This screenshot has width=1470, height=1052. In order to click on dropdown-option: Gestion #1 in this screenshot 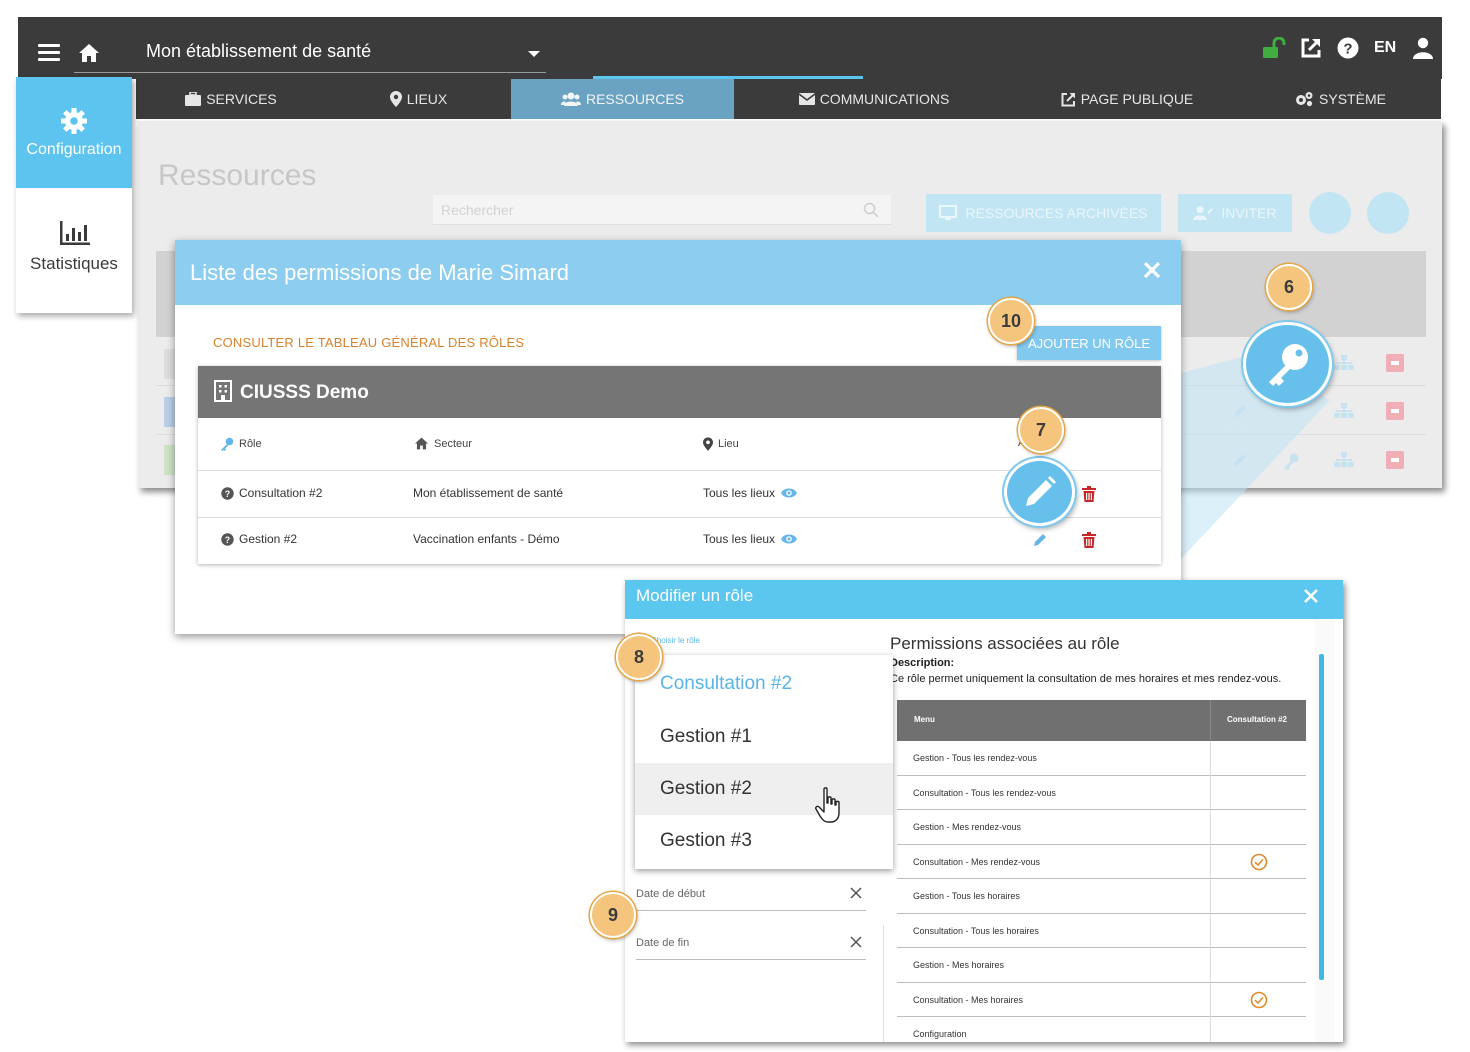, I will do `click(764, 737)`.